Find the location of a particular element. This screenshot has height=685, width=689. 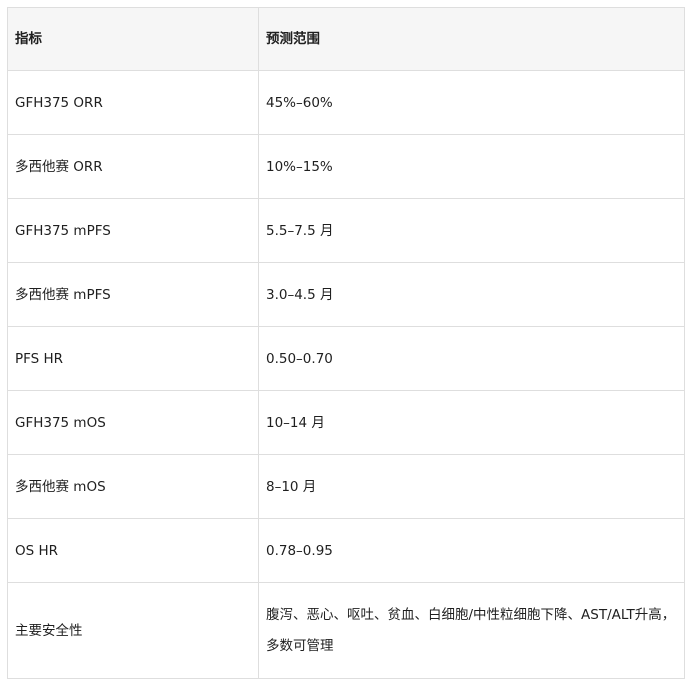

cell-range: 10%–15% is located at coordinates (471, 166).